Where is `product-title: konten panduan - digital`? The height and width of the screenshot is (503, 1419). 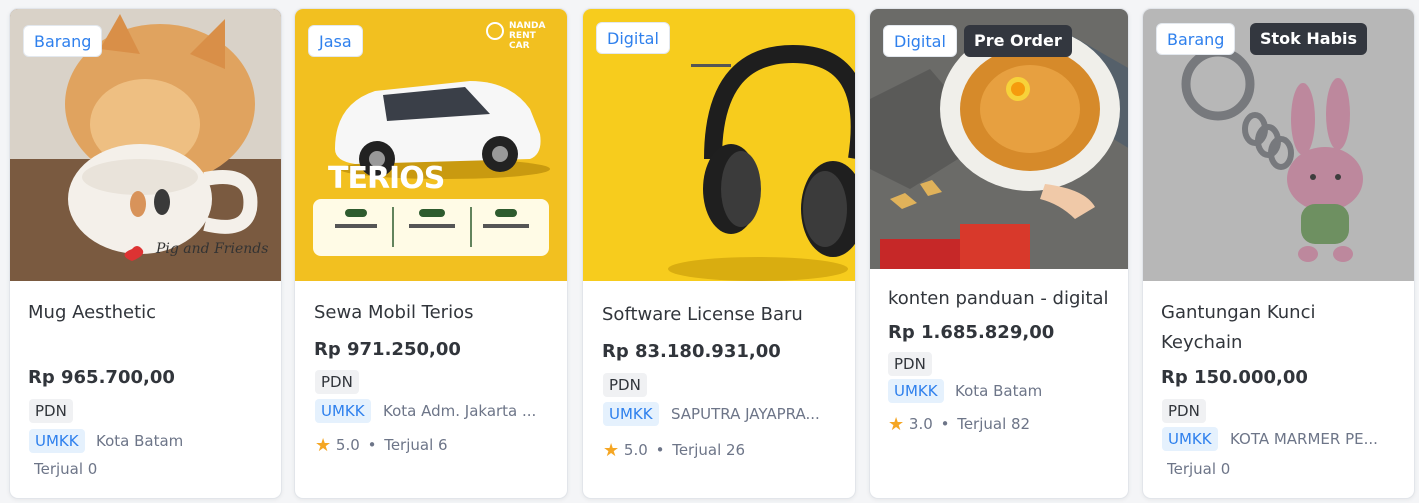 product-title: konten panduan - digital is located at coordinates (1005, 299).